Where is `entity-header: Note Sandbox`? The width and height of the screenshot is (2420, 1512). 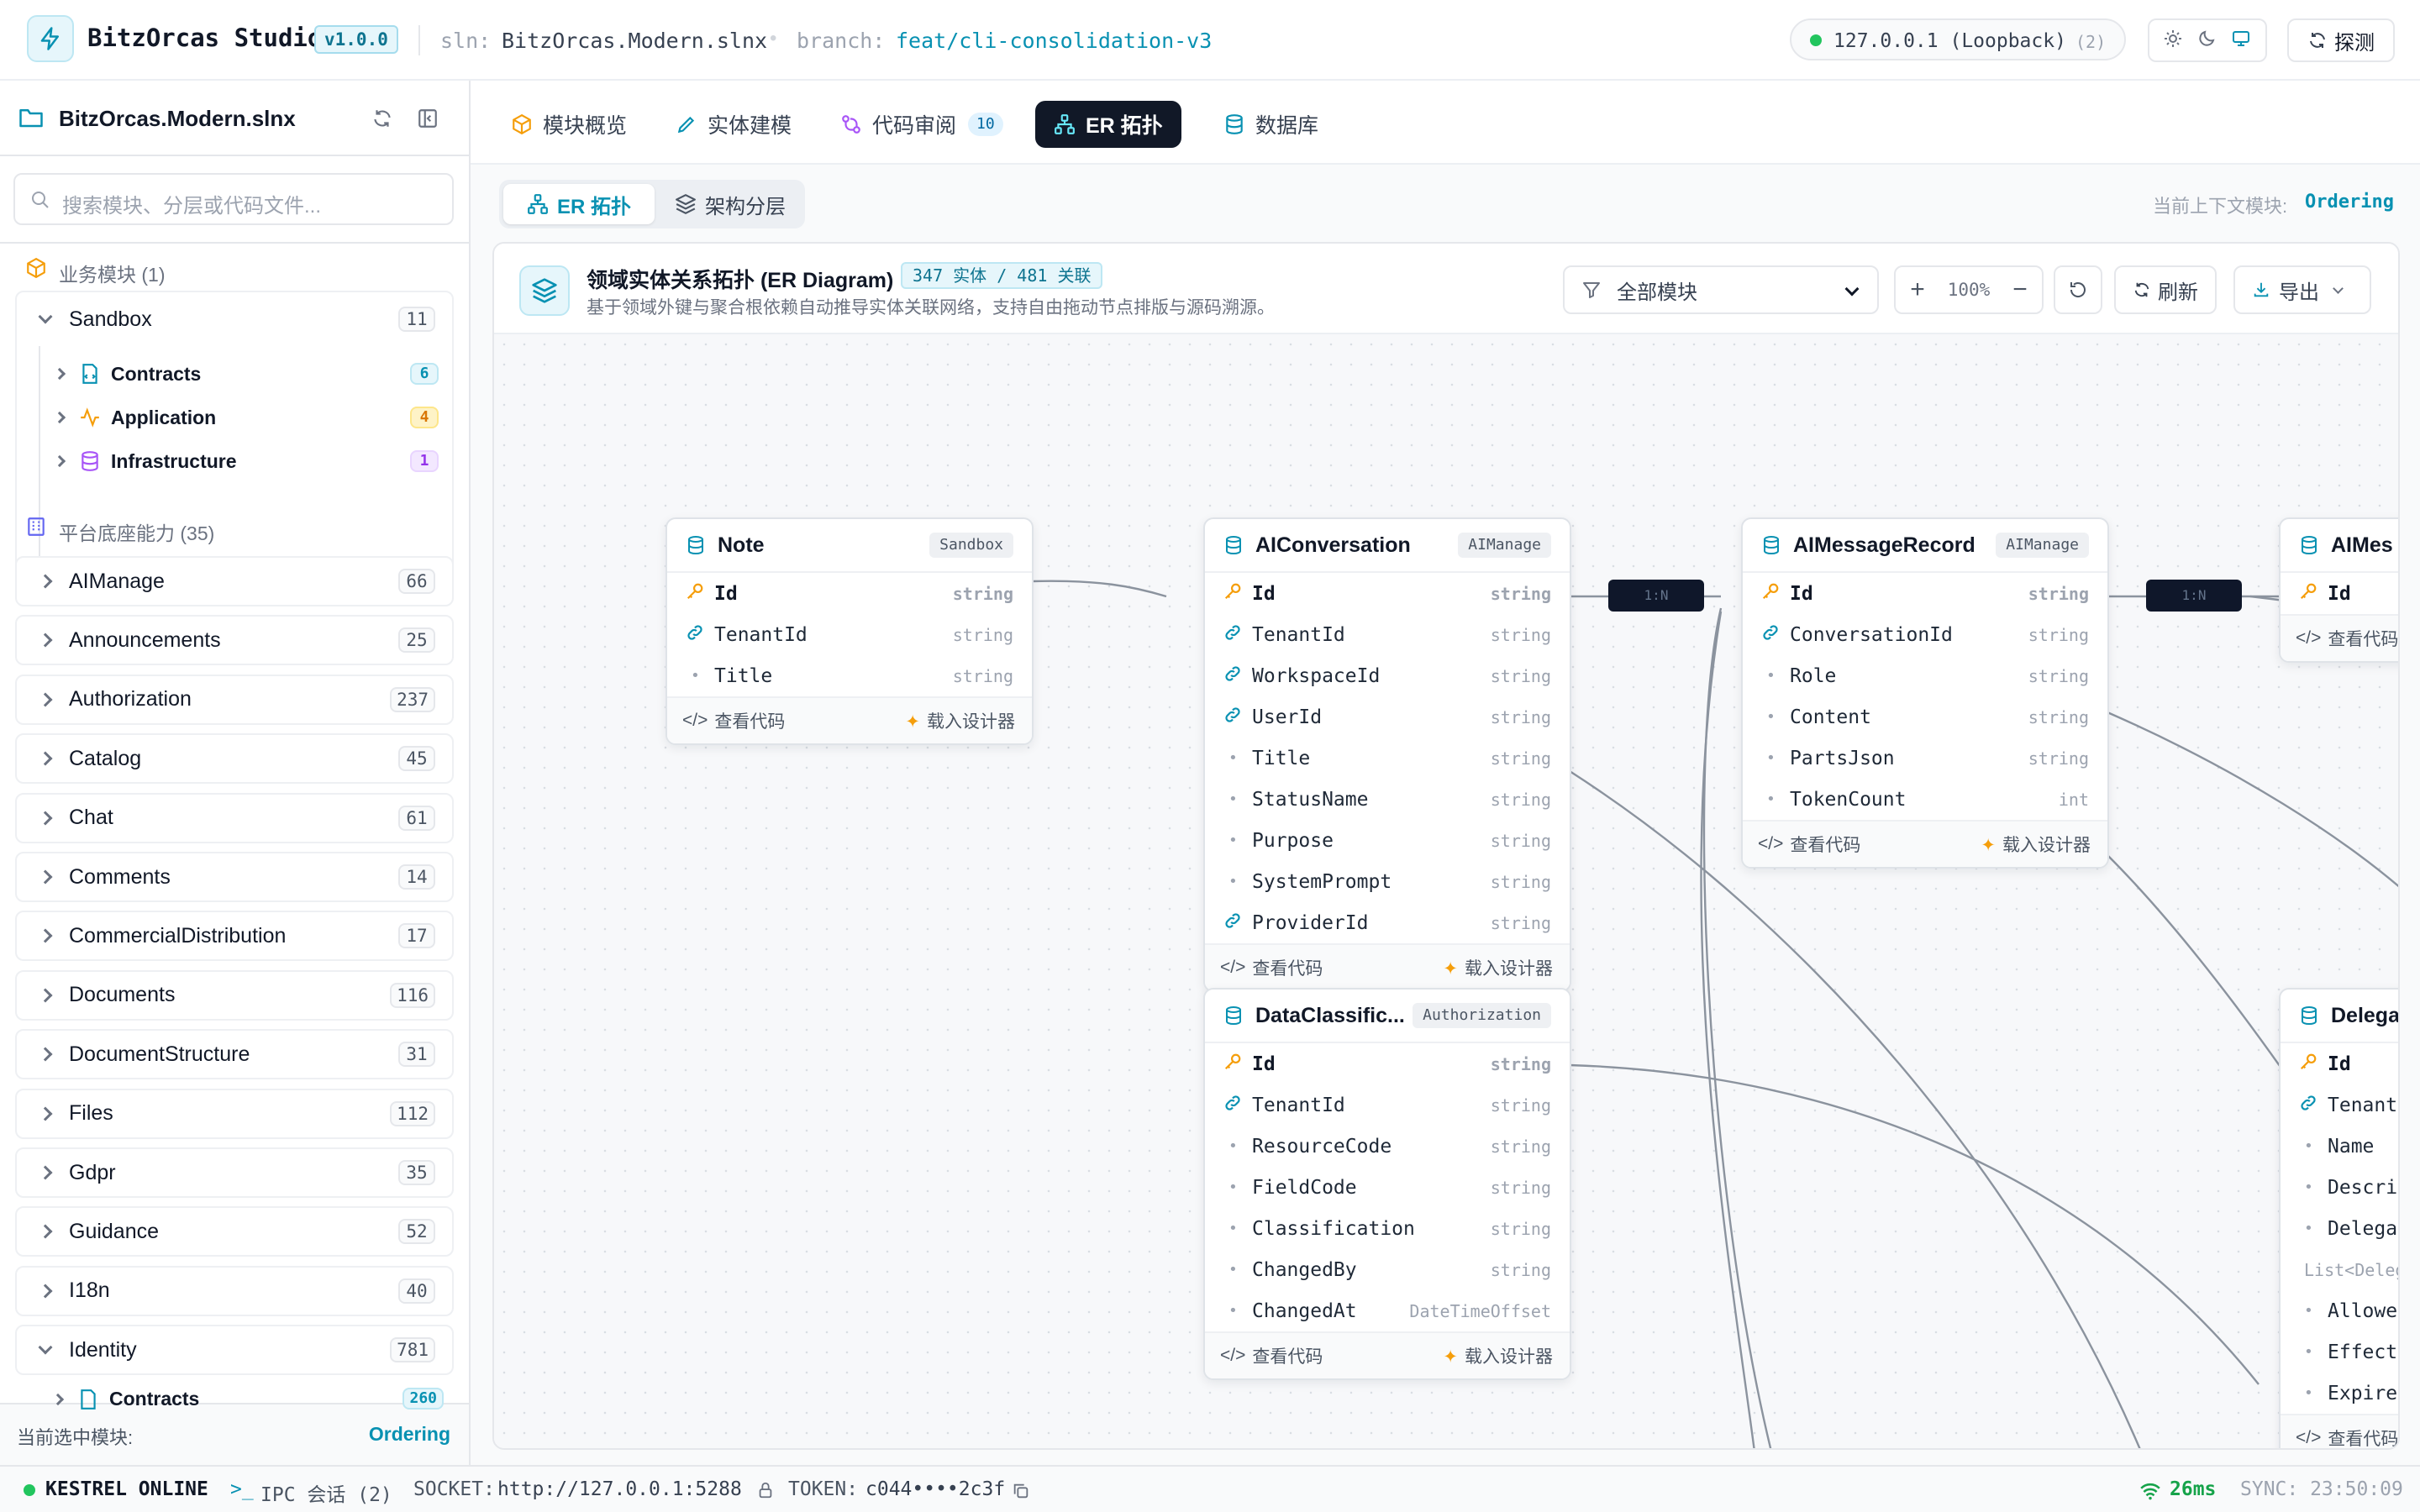 entity-header: Note Sandbox is located at coordinates (849, 546).